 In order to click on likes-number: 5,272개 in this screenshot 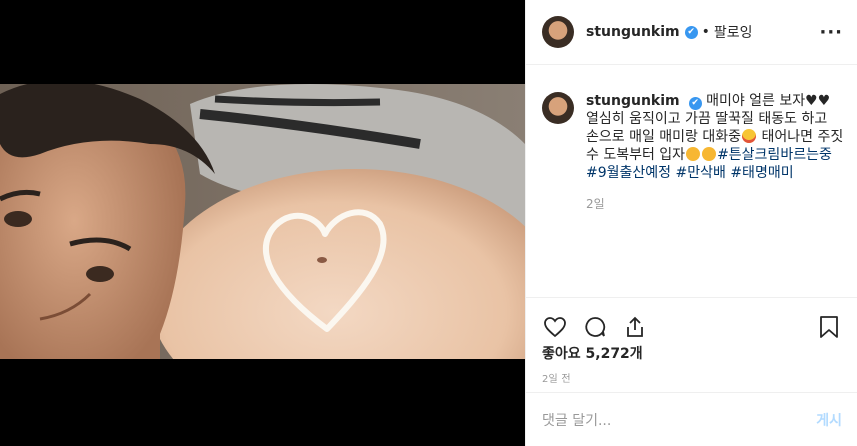, I will do `click(614, 354)`.